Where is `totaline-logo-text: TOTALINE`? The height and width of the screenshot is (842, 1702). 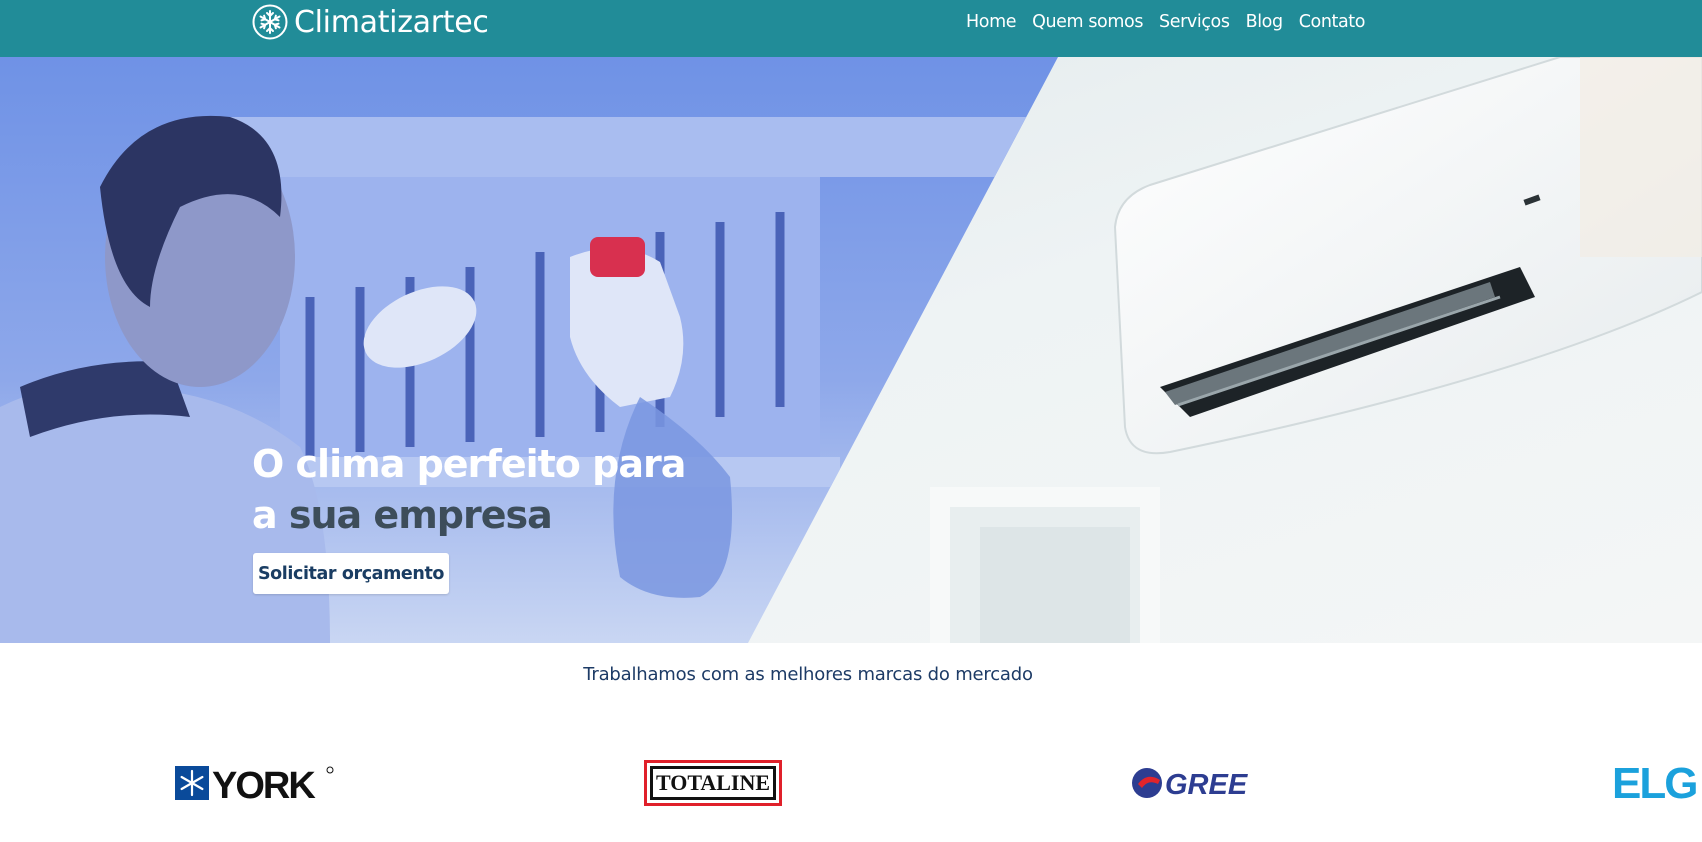
totaline-logo-text: TOTALINE is located at coordinates (713, 782).